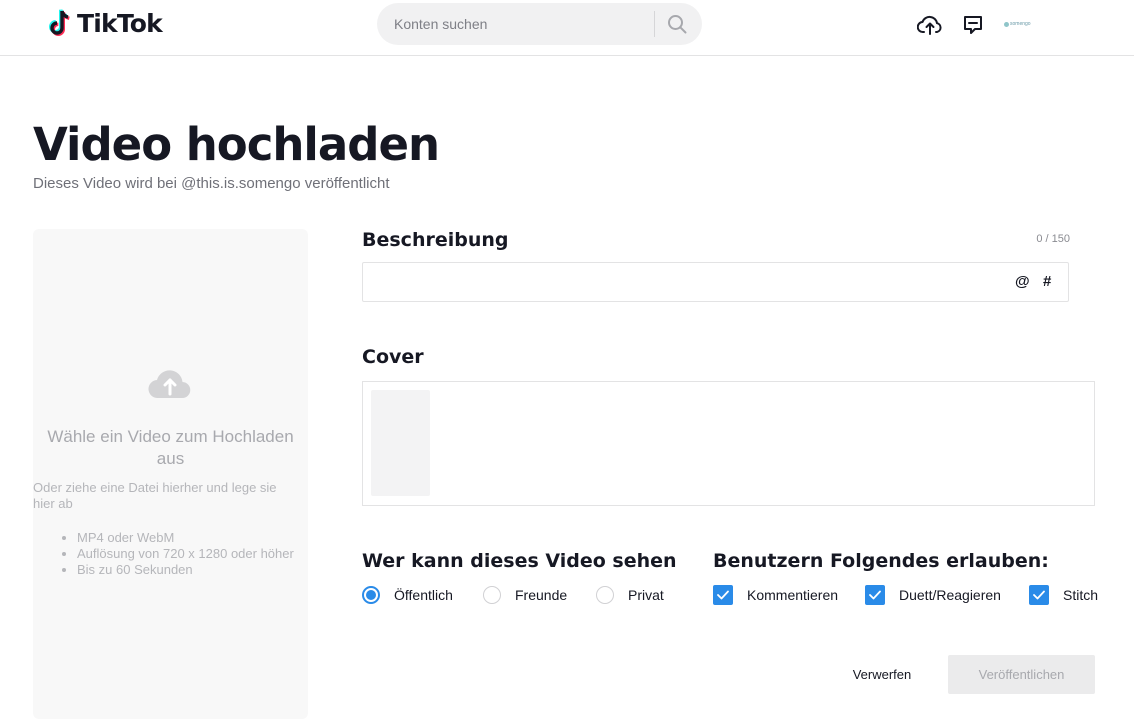  I want to click on description-label: Beschreibung, so click(435, 240).